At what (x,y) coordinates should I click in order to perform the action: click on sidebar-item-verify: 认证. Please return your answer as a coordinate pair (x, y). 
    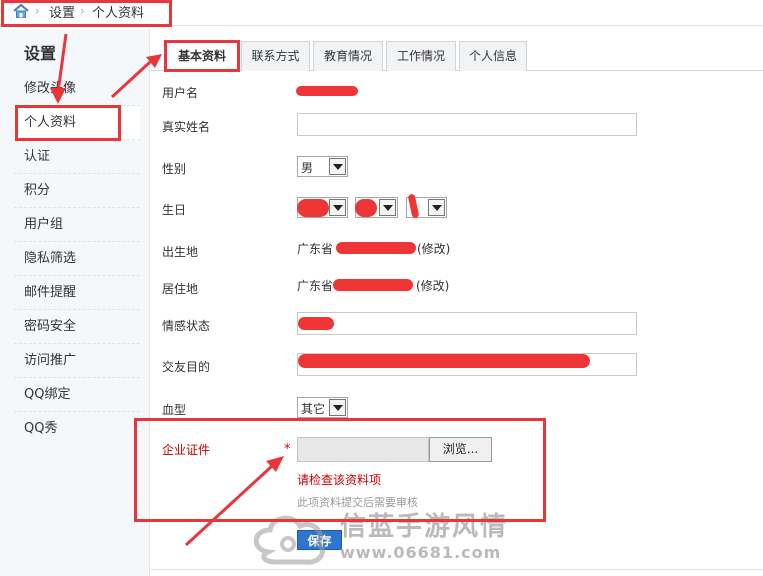
    Looking at the image, I should click on (77, 157).